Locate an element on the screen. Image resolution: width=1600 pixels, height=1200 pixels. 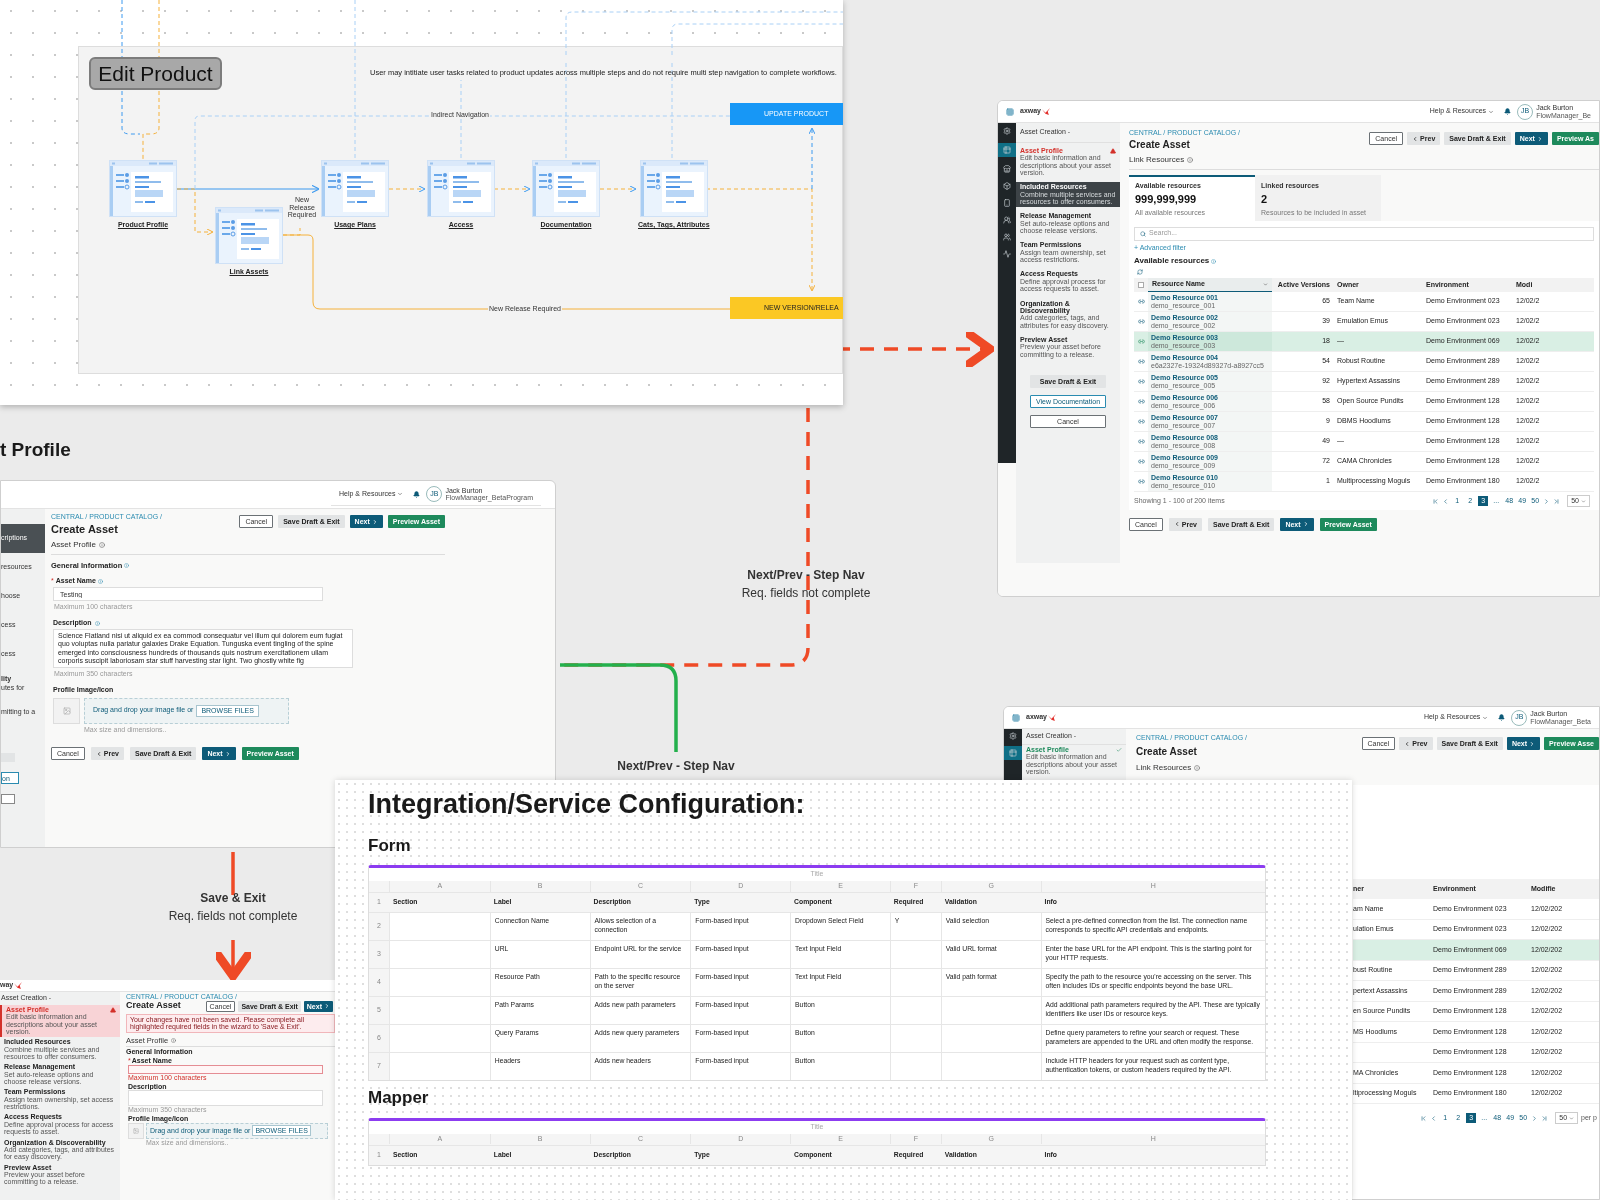
section-title: Asset Profile is located at coordinates (73, 544).